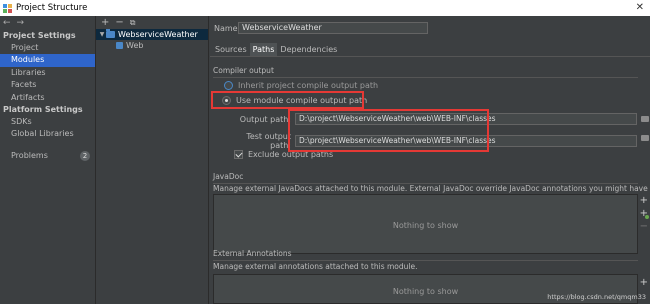 Image resolution: width=650 pixels, height=304 pixels. What do you see at coordinates (644, 201) in the screenshot?
I see `javadoc-add-icon: +` at bounding box center [644, 201].